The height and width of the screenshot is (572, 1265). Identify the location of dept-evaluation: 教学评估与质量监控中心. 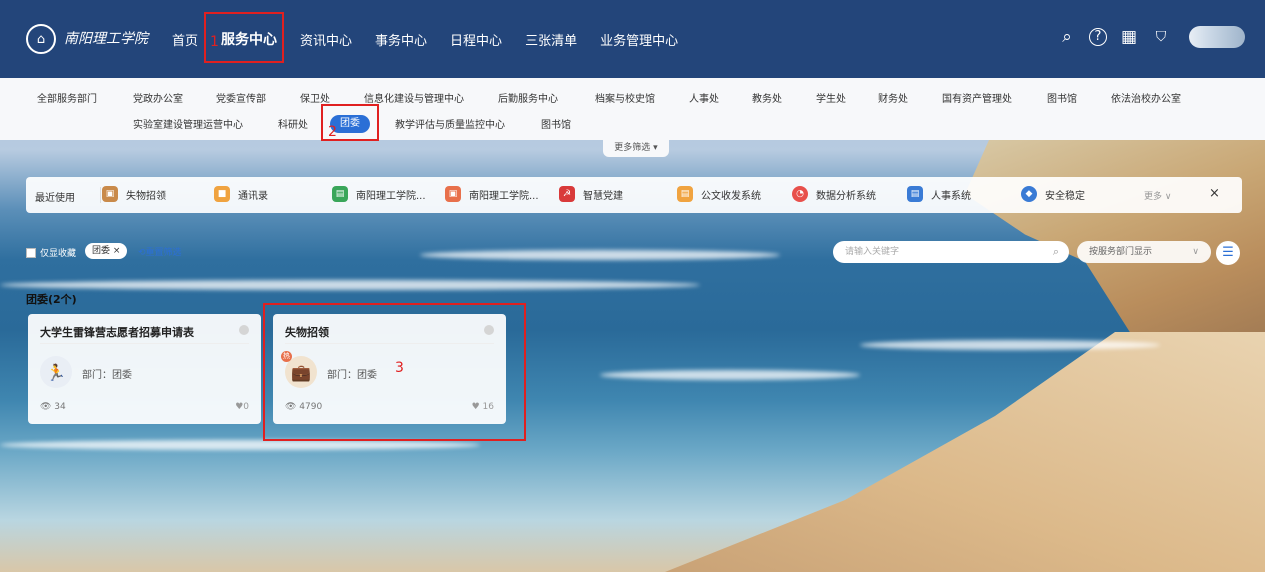
(450, 123).